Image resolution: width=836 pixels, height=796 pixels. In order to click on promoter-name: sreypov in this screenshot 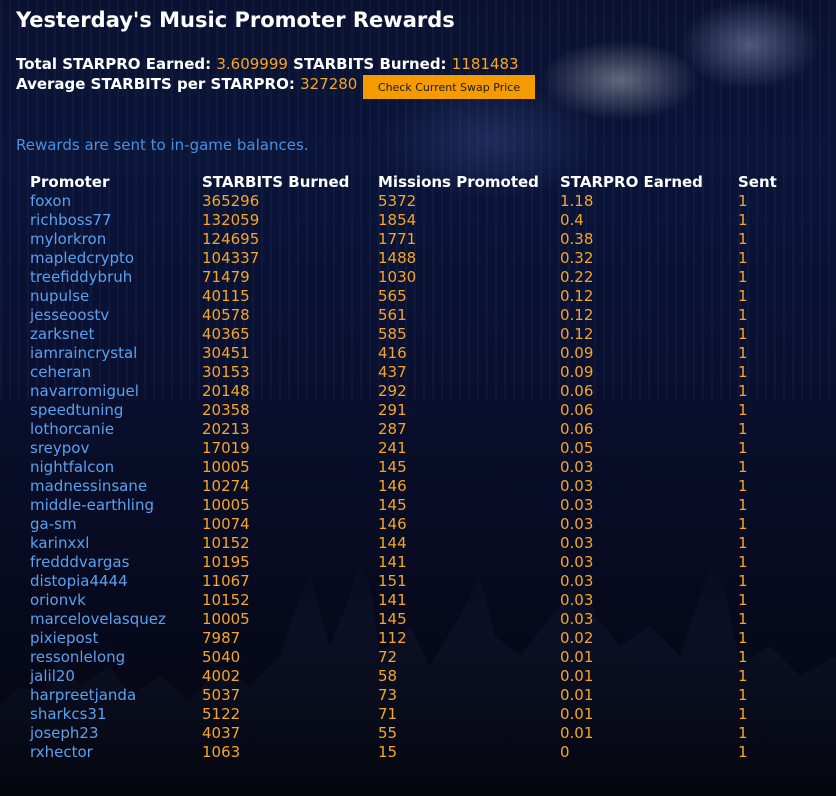, I will do `click(60, 448)`.